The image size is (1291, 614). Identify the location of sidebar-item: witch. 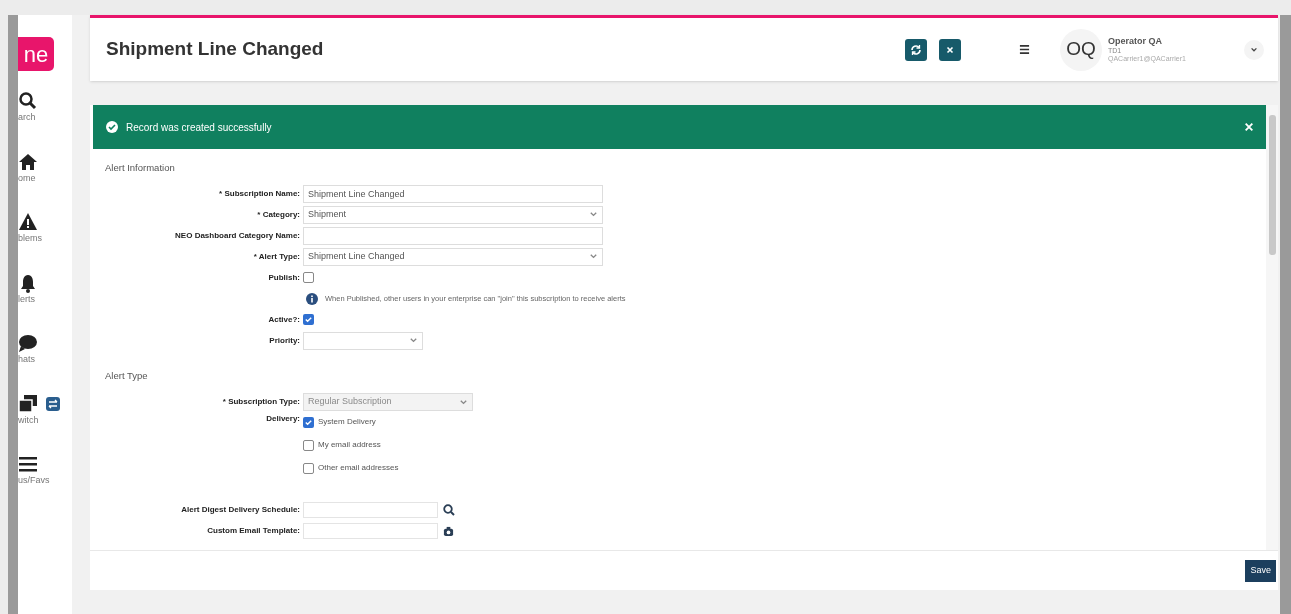
(39, 410).